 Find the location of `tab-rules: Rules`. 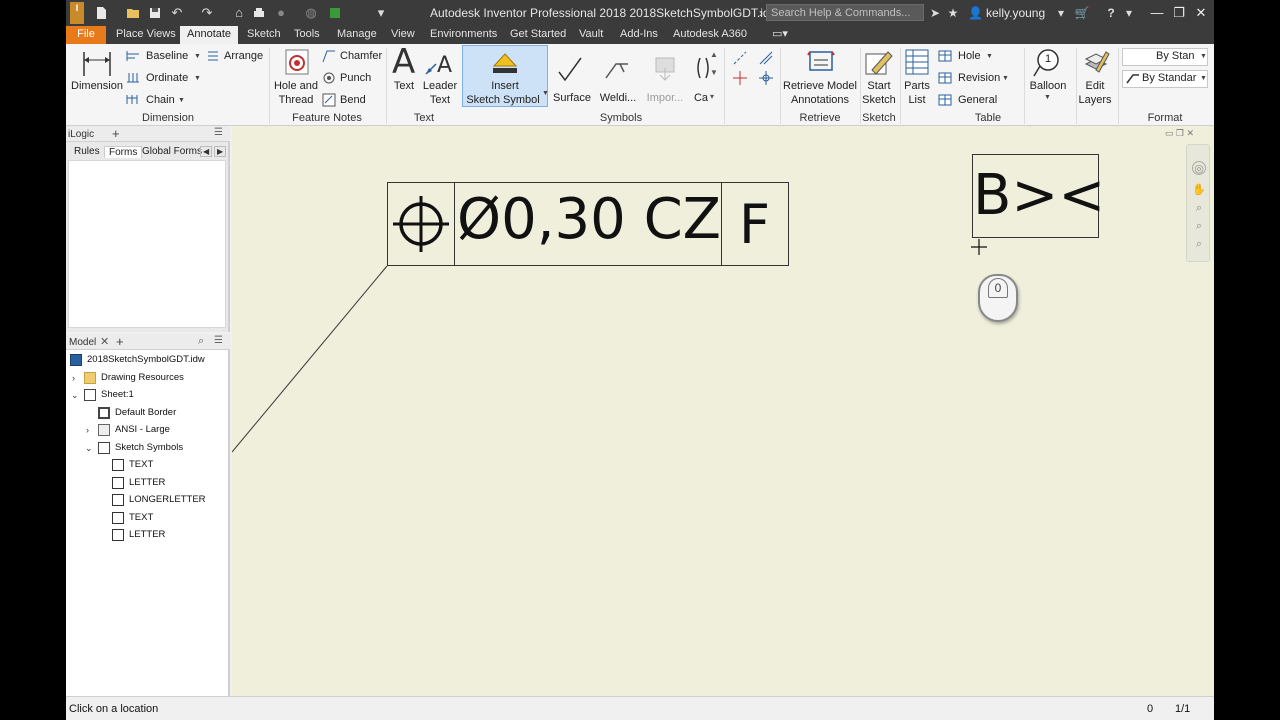

tab-rules: Rules is located at coordinates (87, 151).